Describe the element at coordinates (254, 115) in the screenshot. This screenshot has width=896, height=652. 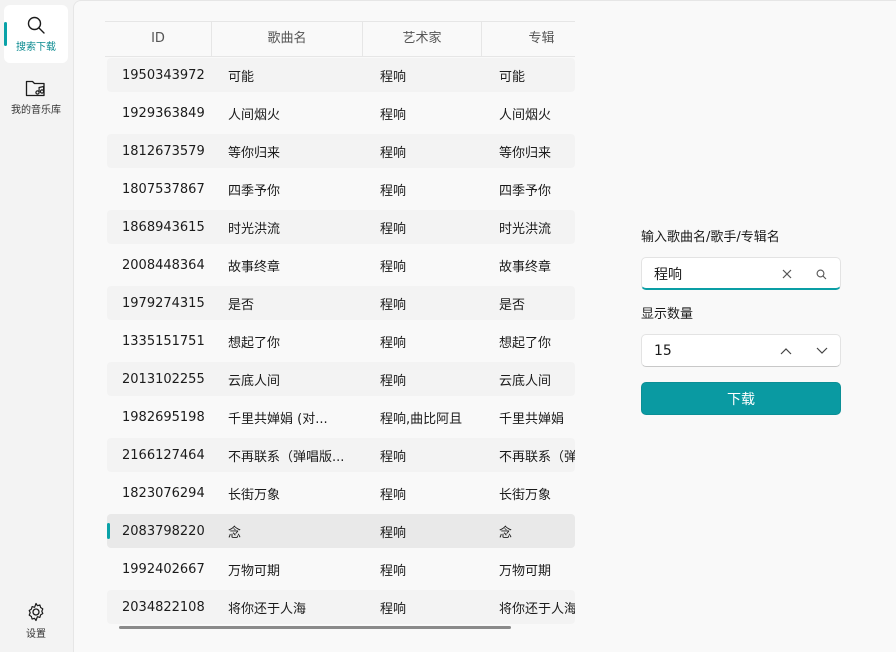
I see `cell-song: 人间烟火` at that location.